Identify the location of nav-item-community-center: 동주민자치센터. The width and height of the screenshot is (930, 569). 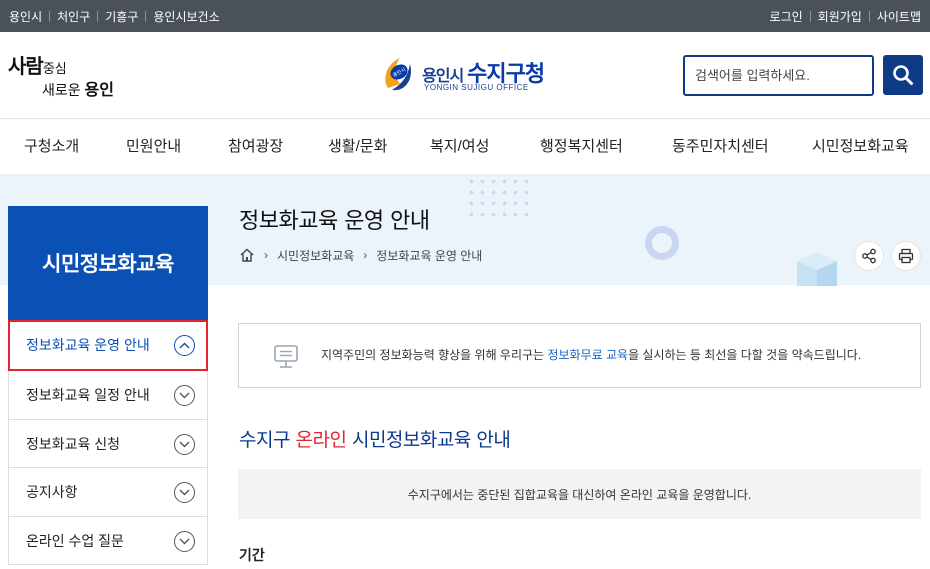
(720, 147).